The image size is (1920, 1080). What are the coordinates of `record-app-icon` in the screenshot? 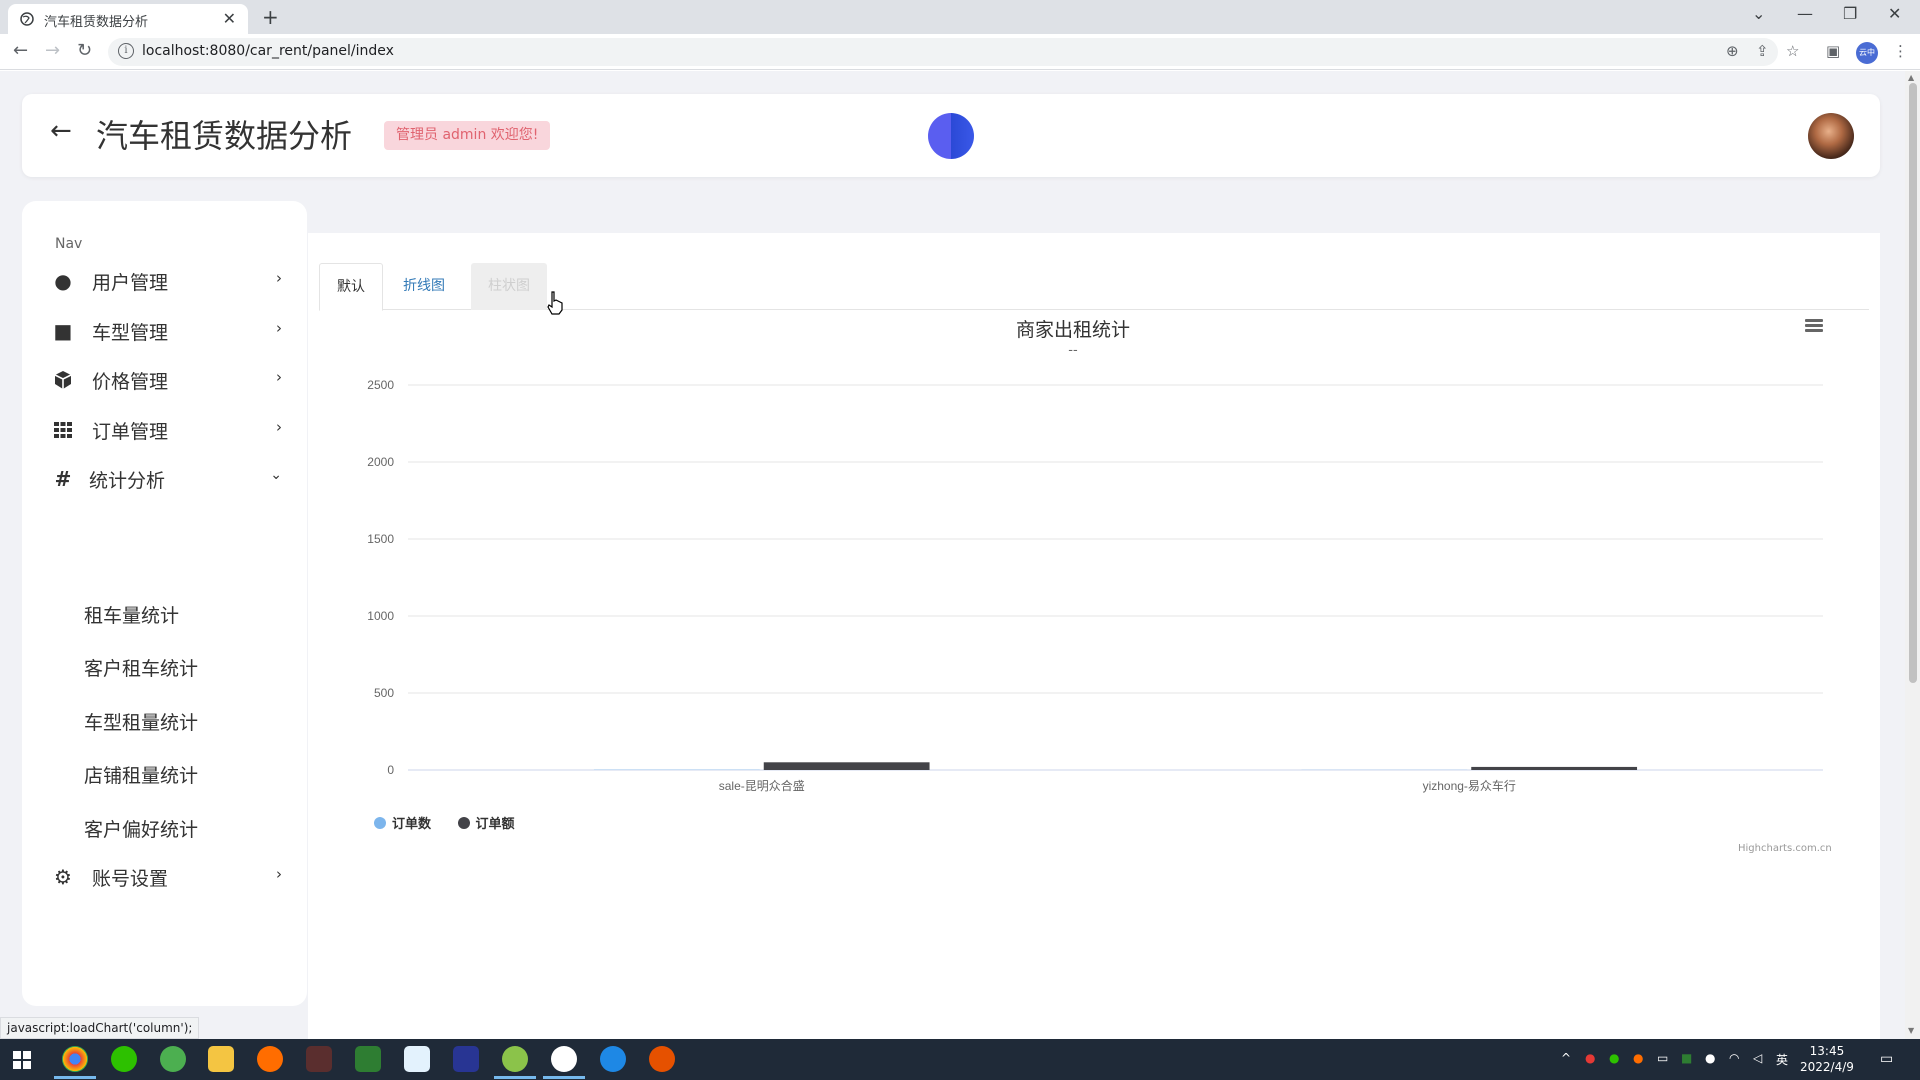 It's located at (564, 1062).